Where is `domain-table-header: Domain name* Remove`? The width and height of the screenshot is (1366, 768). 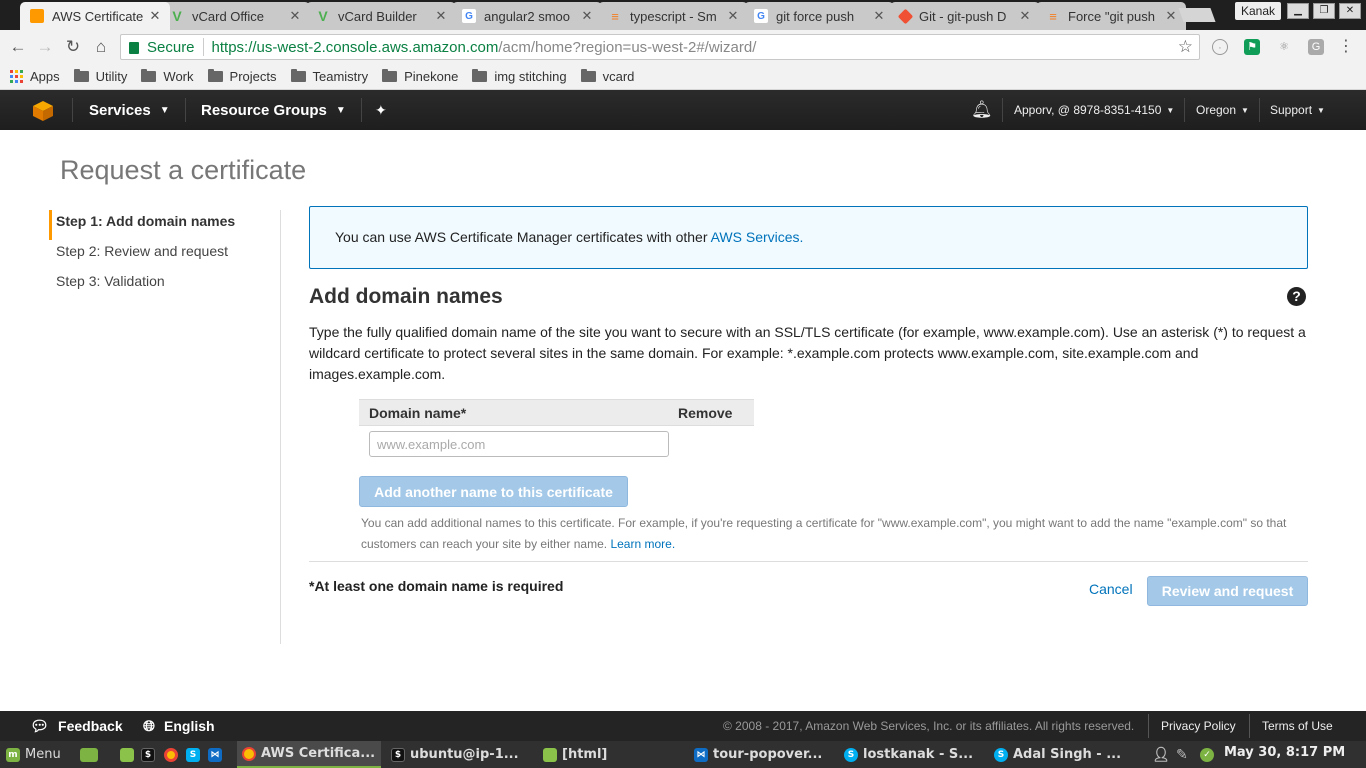 domain-table-header: Domain name* Remove is located at coordinates (556, 412).